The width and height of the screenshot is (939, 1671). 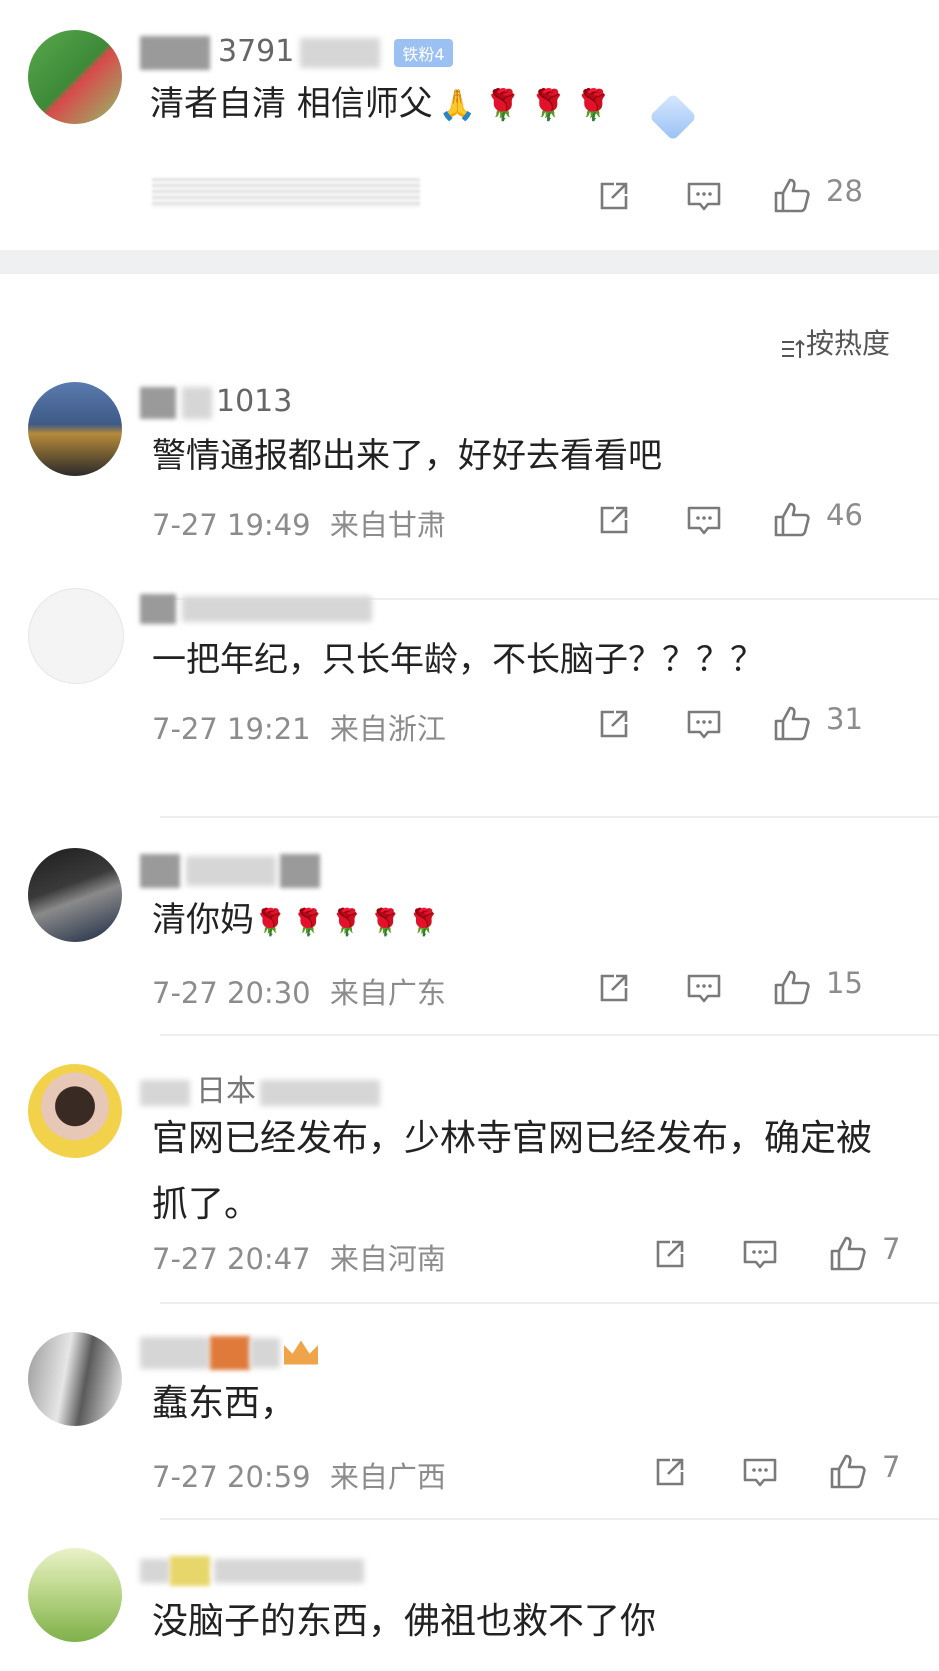 I want to click on blurred-meta, so click(x=286, y=193).